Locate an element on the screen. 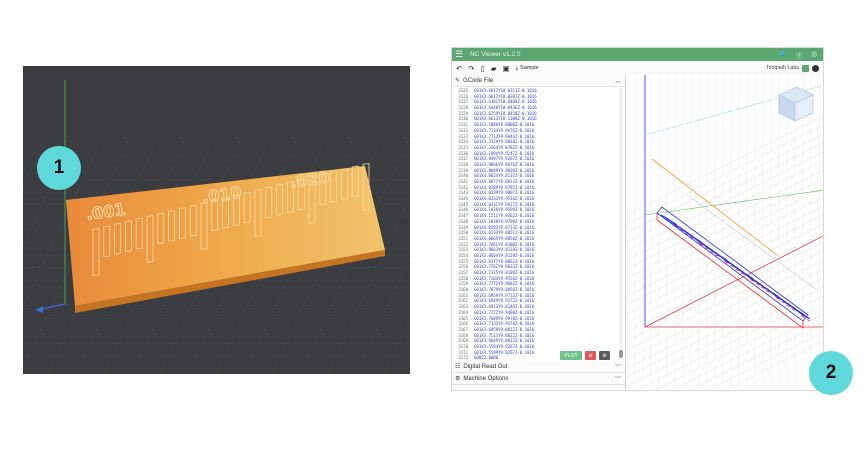 The height and width of the screenshot is (456, 865). brand-label: Toolpath Labs is located at coordinates (782, 68).